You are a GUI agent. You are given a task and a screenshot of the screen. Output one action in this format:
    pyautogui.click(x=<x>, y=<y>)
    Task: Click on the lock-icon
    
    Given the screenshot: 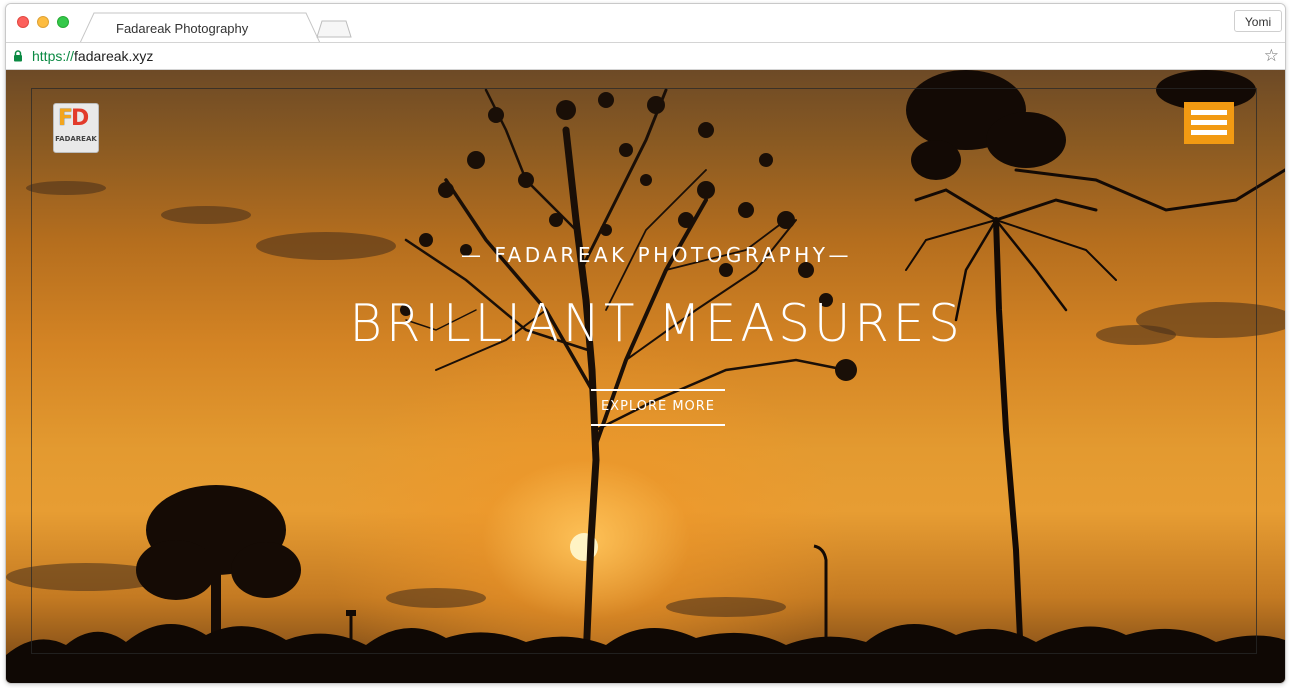 What is the action you would take?
    pyautogui.click(x=18, y=56)
    